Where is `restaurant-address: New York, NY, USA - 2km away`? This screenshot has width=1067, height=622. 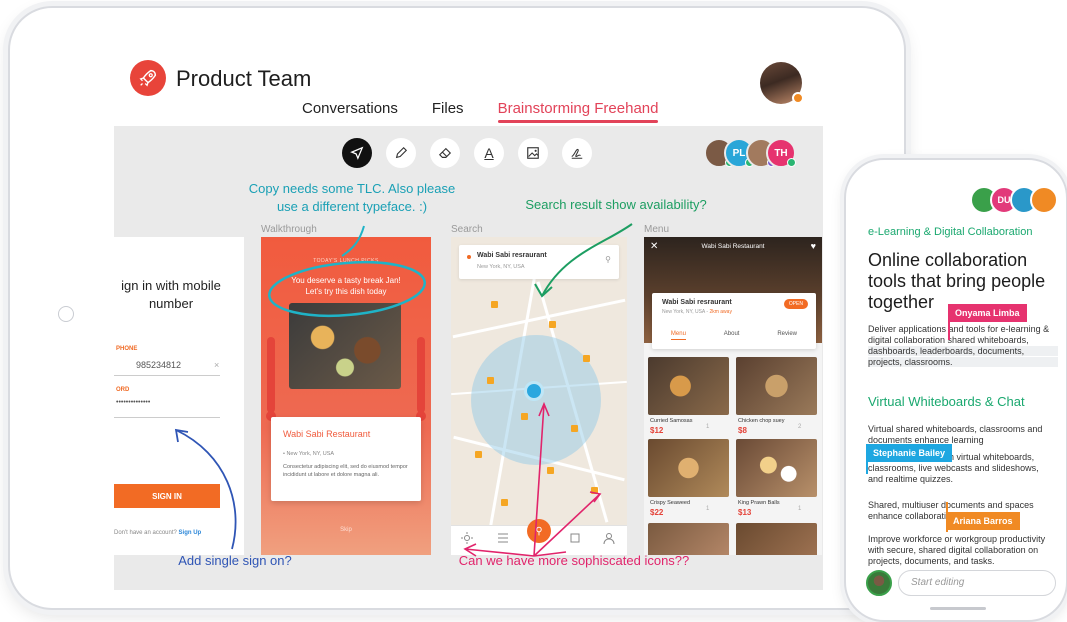
restaurant-address: New York, NY, USA - 2km away is located at coordinates (697, 312).